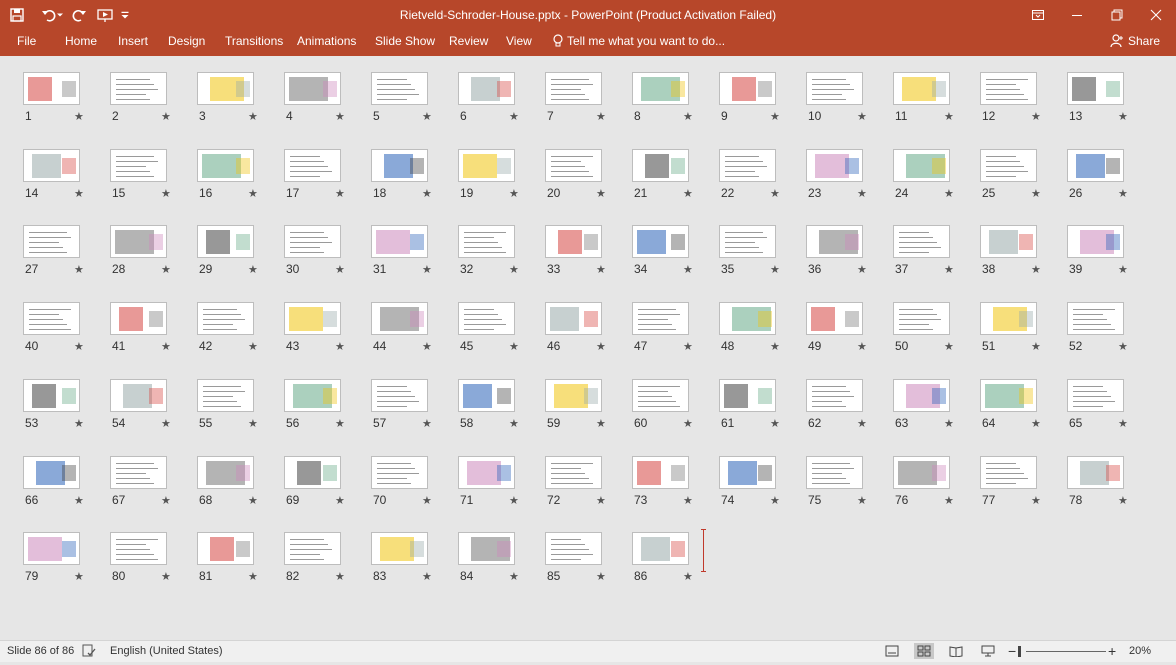 Image resolution: width=1176 pixels, height=665 pixels. Describe the element at coordinates (66, 180) in the screenshot. I see `slide-thumbnail-14: 14 ★` at that location.